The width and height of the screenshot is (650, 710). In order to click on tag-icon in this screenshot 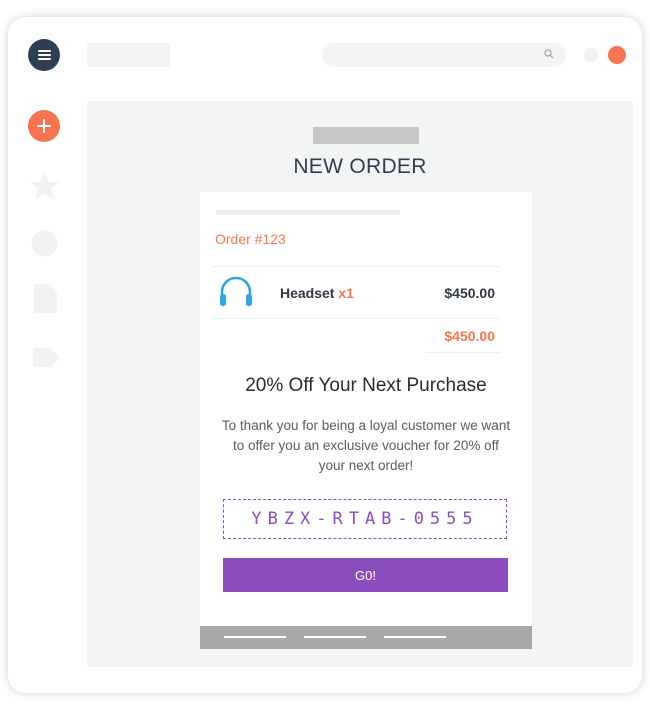, I will do `click(46, 357)`.